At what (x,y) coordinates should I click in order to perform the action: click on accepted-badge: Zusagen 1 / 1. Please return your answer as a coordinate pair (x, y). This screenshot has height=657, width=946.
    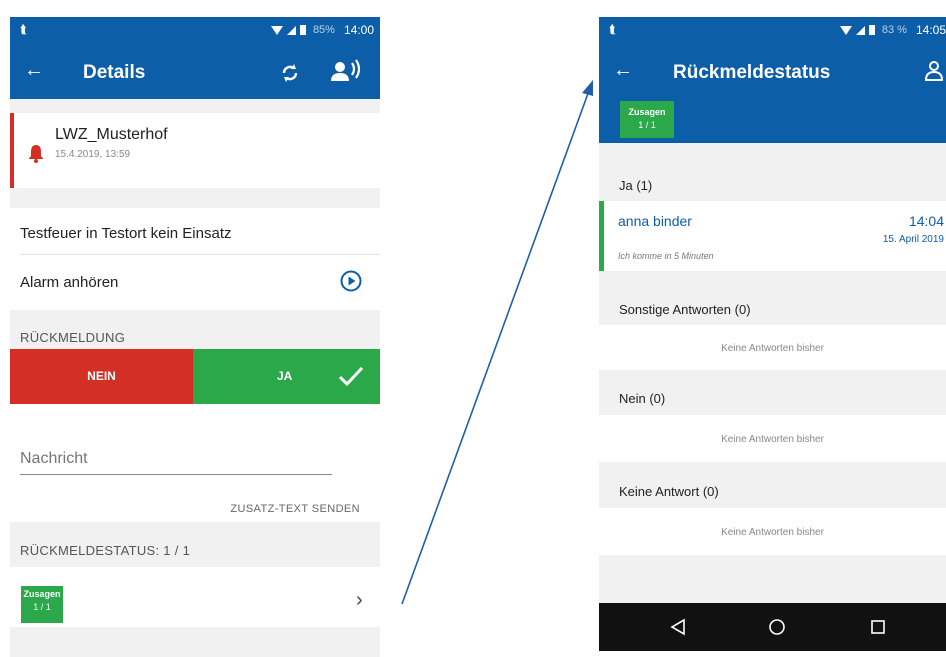
    Looking at the image, I should click on (647, 119).